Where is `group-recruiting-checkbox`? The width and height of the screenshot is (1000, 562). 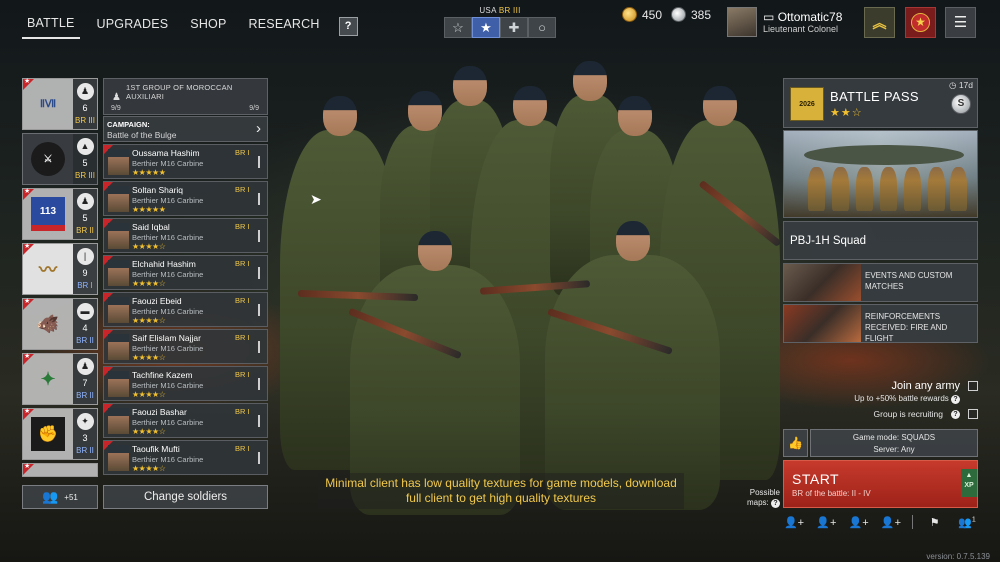
group-recruiting-checkbox is located at coordinates (973, 414).